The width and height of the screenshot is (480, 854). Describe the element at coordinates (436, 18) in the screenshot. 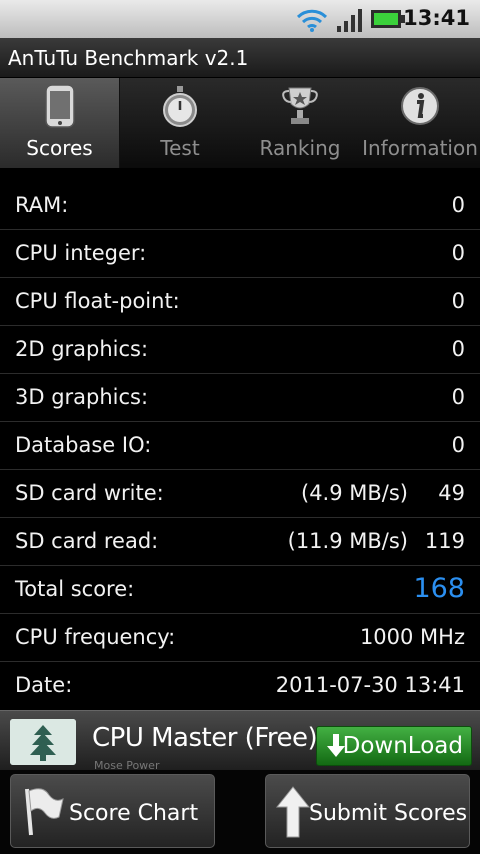

I see `status-time: 13:41` at that location.